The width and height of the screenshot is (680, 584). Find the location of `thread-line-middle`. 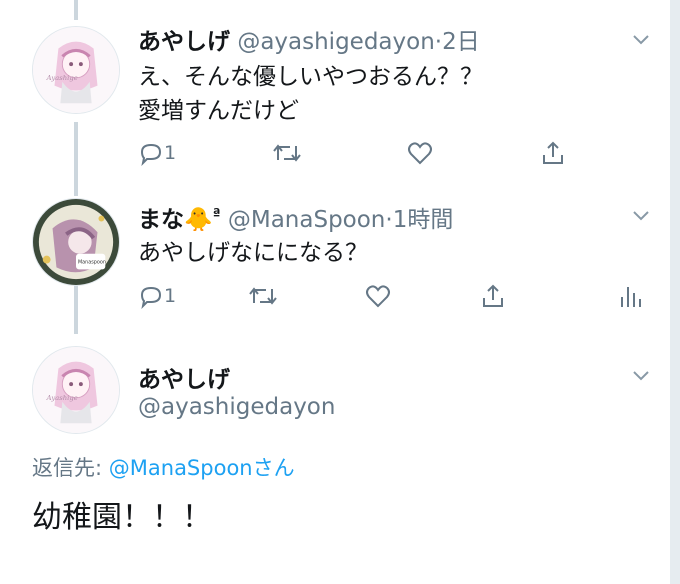

thread-line-middle is located at coordinates (76, 159).